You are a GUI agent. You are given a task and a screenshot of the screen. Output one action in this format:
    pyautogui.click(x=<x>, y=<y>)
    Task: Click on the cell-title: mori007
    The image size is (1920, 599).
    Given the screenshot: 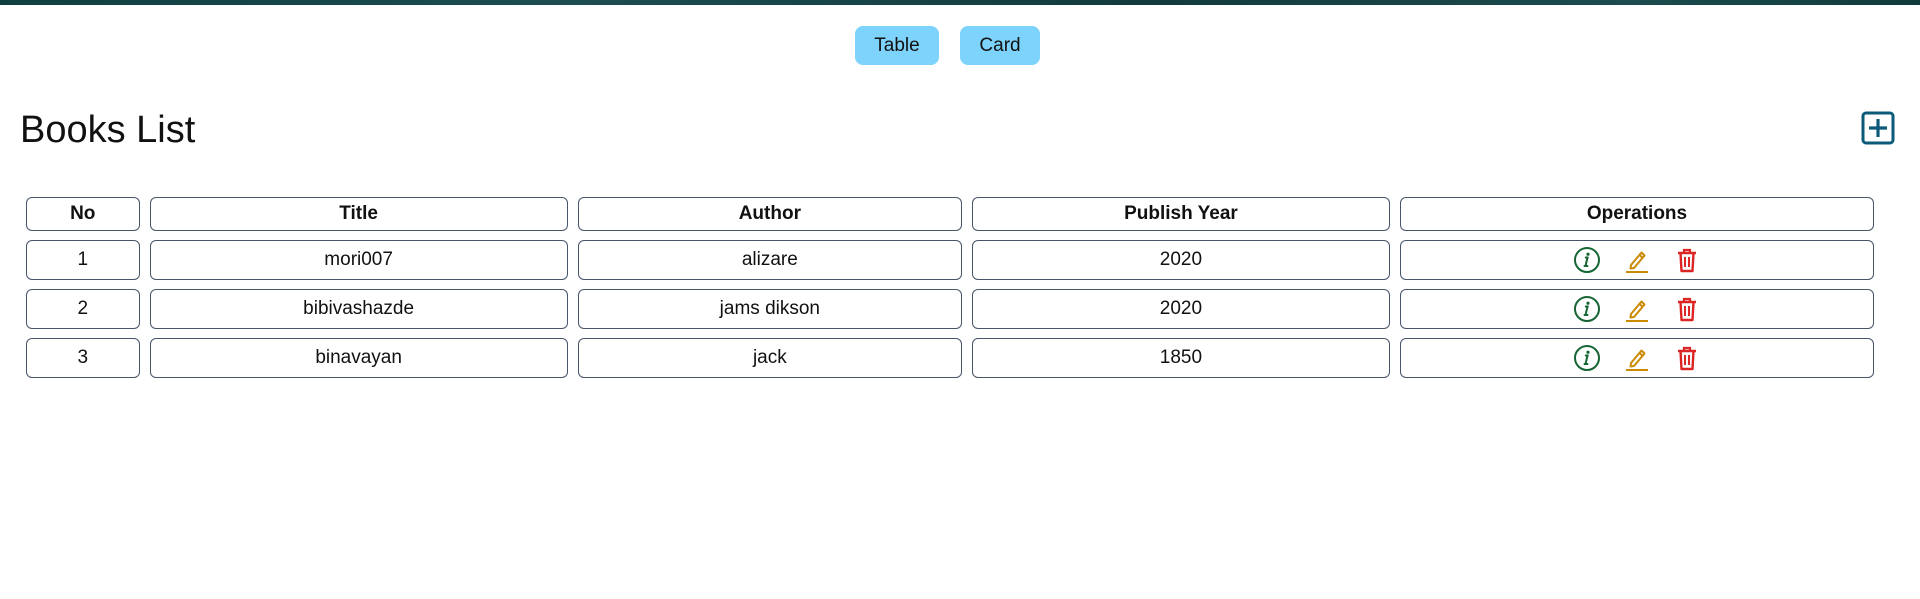 What is the action you would take?
    pyautogui.click(x=358, y=260)
    